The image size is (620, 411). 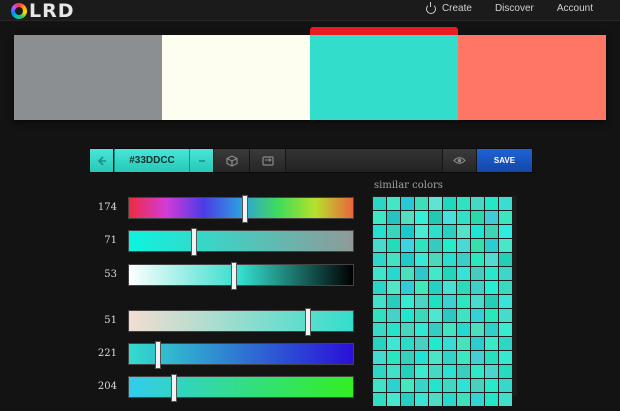 I want to click on nav-account: Account, so click(x=575, y=9).